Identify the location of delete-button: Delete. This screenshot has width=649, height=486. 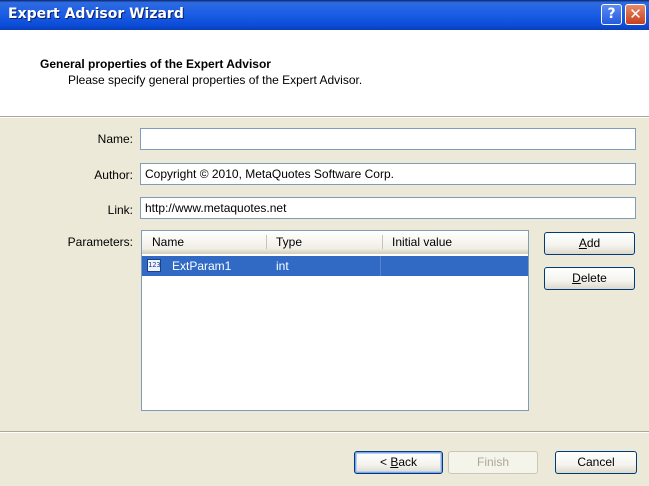
(589, 278).